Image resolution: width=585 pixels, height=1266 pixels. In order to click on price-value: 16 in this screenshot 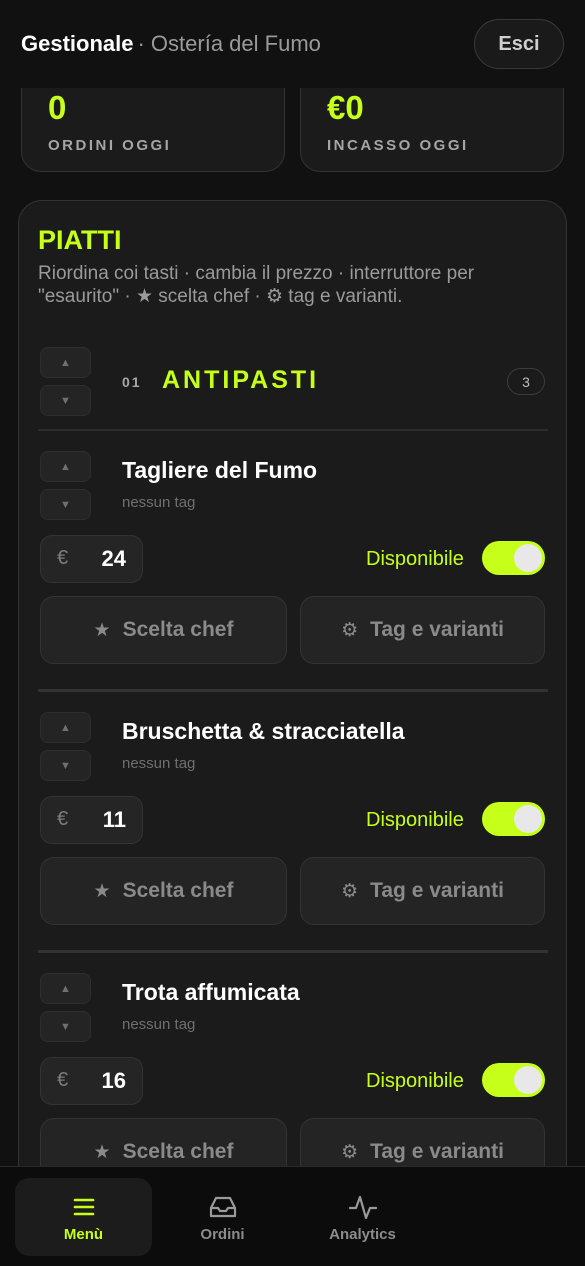, I will do `click(113, 1080)`.